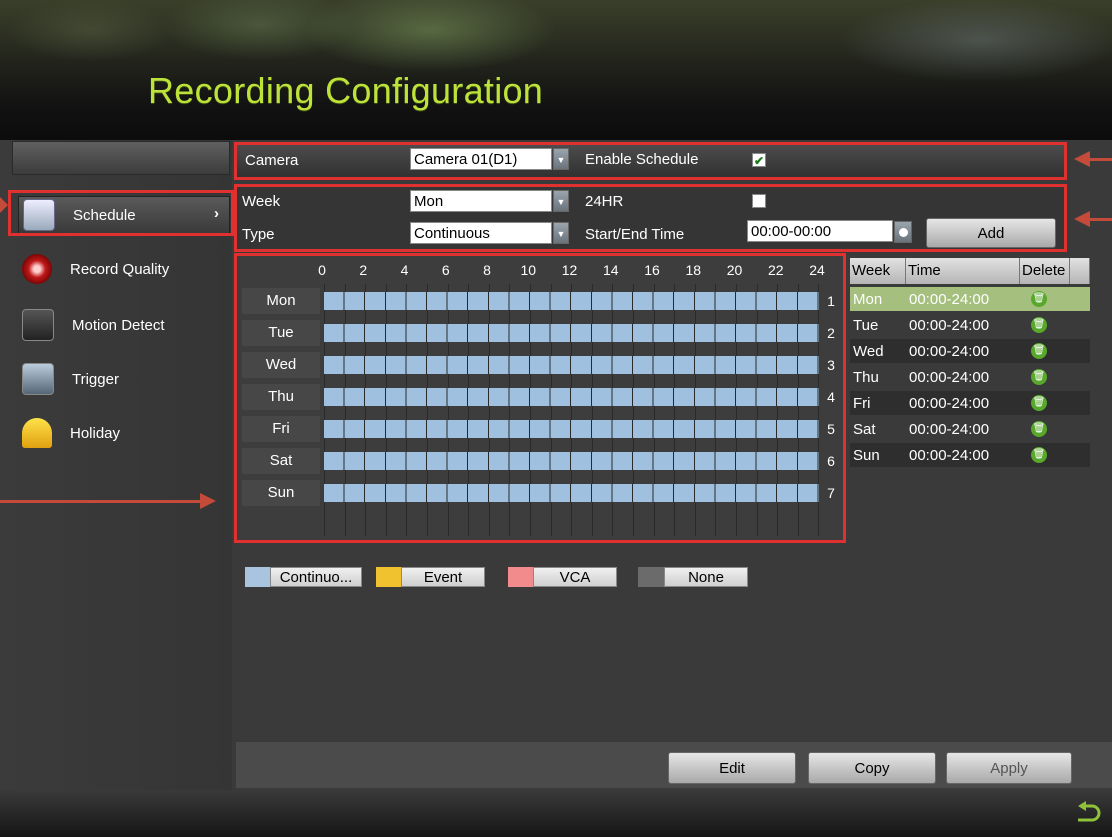 Image resolution: width=1112 pixels, height=837 pixels. I want to click on table-header-spacer, so click(1080, 271).